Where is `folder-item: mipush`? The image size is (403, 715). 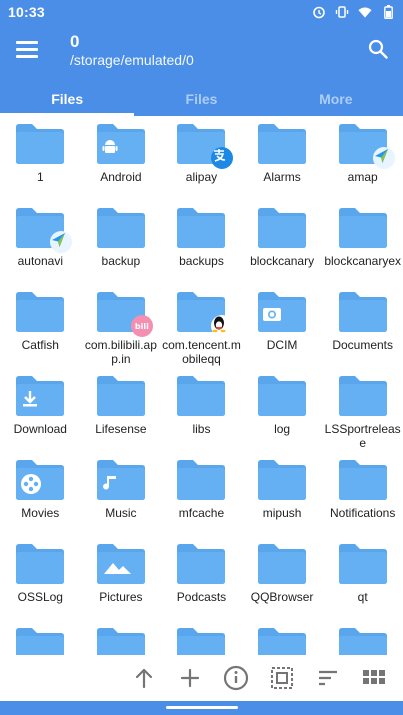 folder-item: mipush is located at coordinates (282, 496).